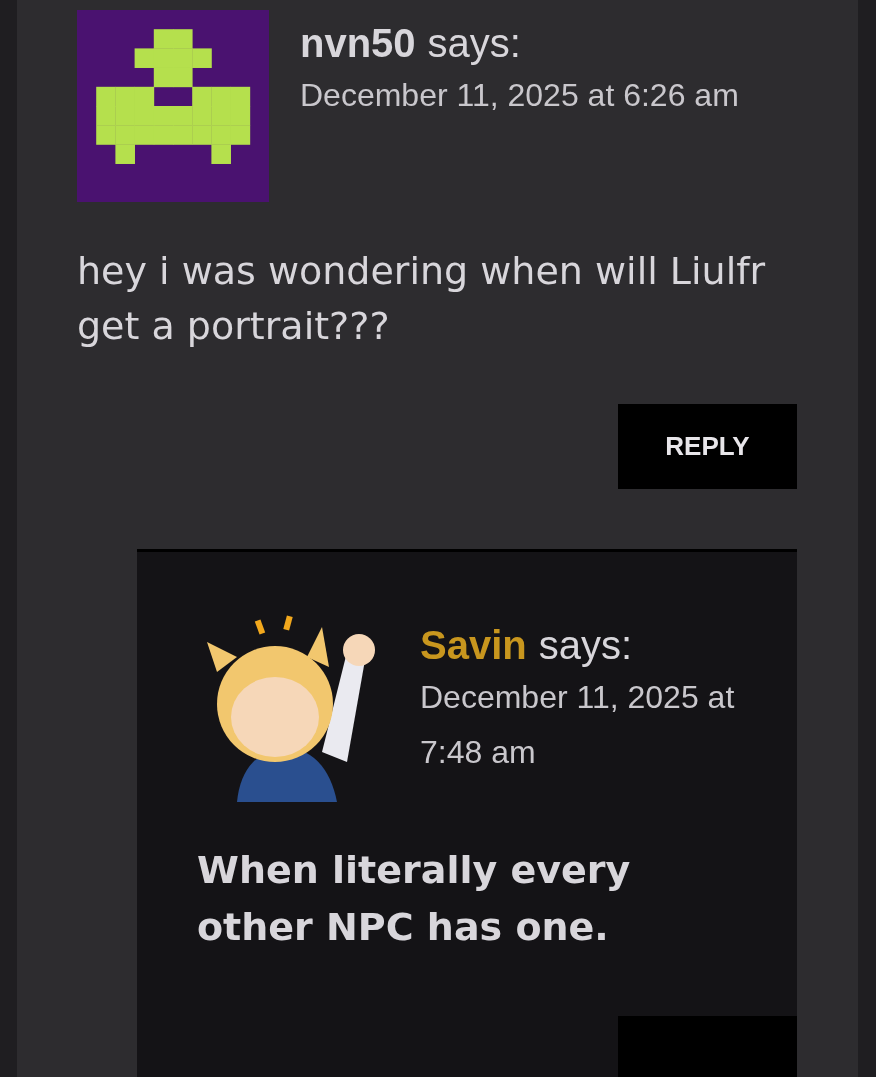 Image resolution: width=876 pixels, height=1077 pixels. What do you see at coordinates (414, 899) in the screenshot?
I see `comment-text: When literally every other NPC has one.` at bounding box center [414, 899].